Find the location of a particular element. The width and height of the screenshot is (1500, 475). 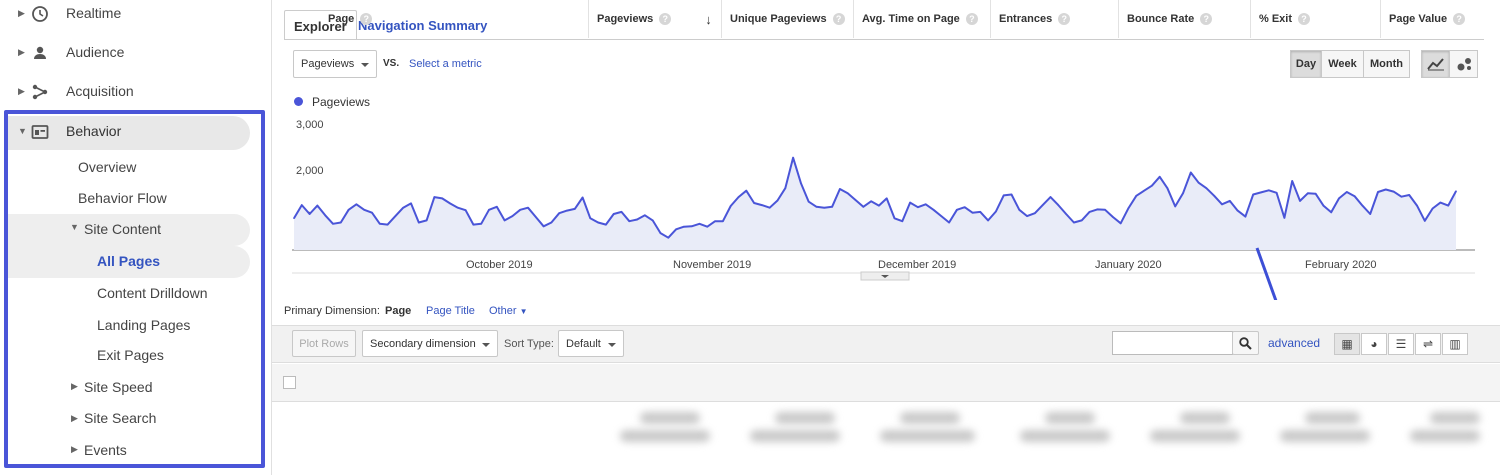

column-entrances: Entrances? is located at coordinates (1054, 19).